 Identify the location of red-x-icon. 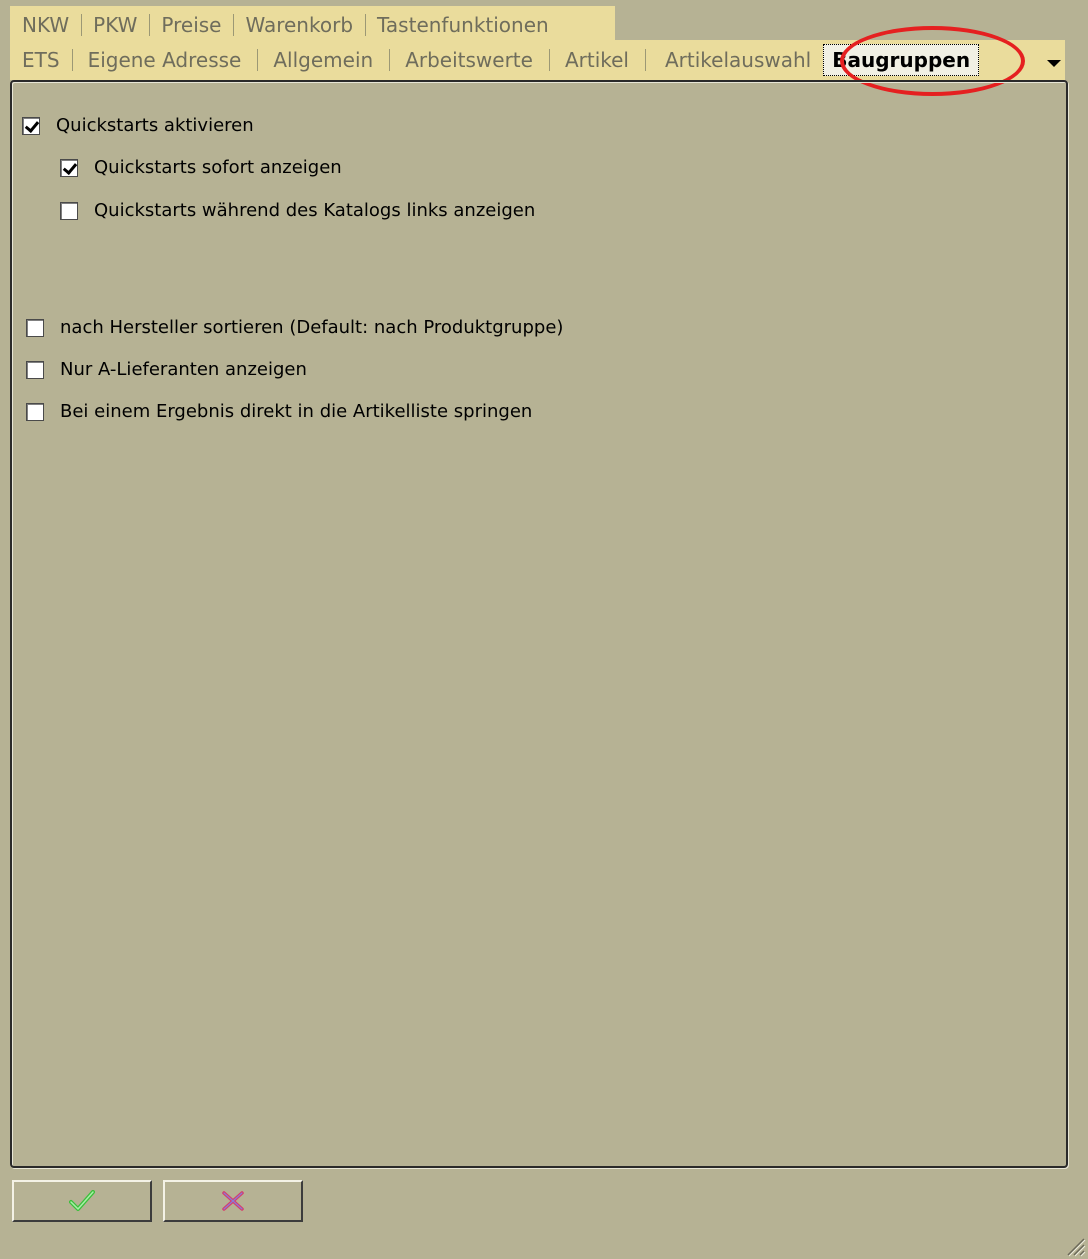
(233, 1201).